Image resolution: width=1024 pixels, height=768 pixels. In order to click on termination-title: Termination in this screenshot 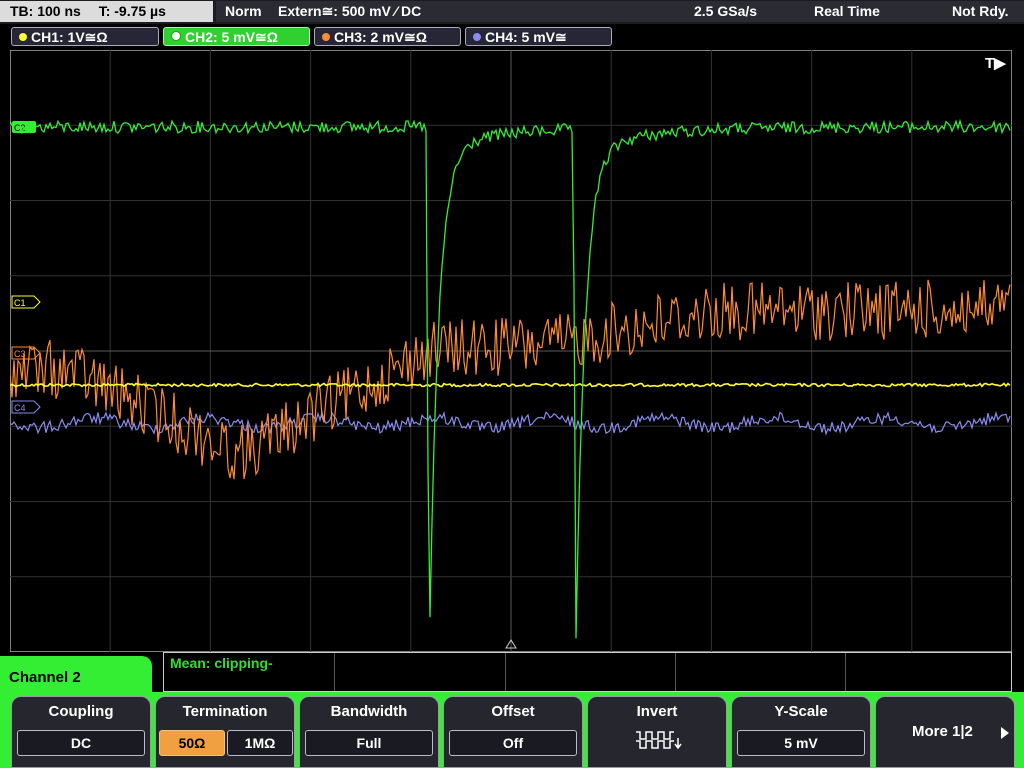, I will do `click(225, 711)`.